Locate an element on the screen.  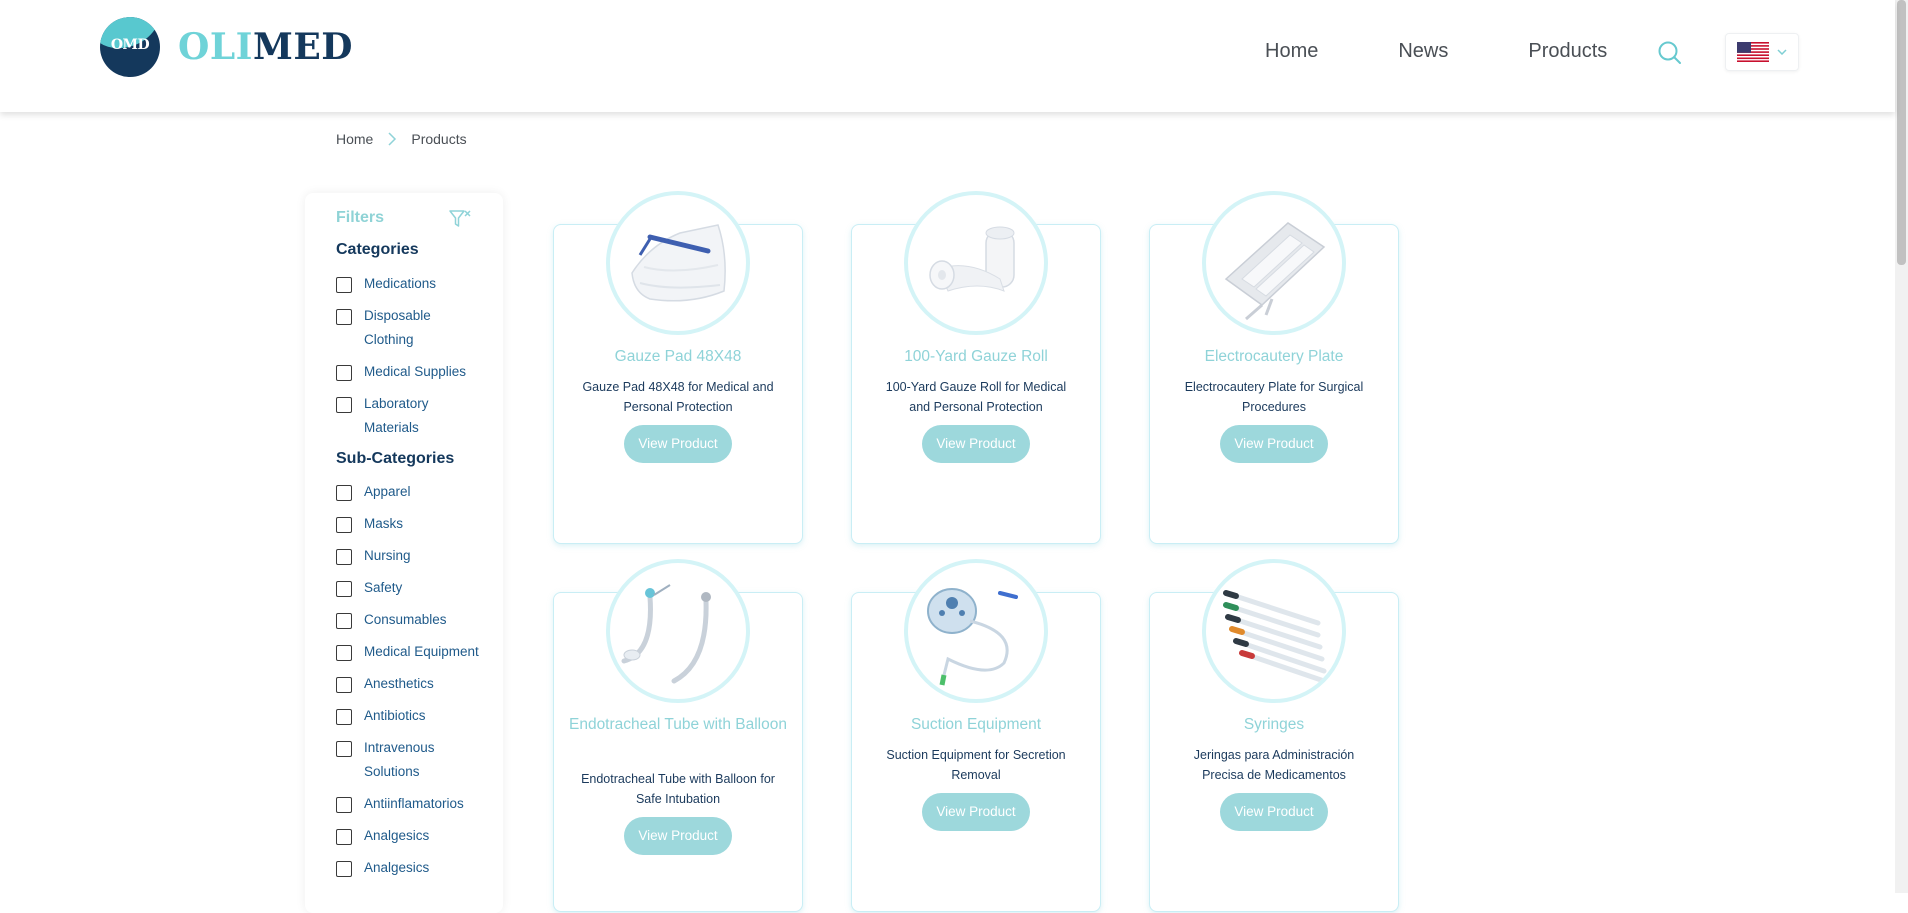
subcategory-filter-antibiotics: Antibiotics is located at coordinates (406, 717).